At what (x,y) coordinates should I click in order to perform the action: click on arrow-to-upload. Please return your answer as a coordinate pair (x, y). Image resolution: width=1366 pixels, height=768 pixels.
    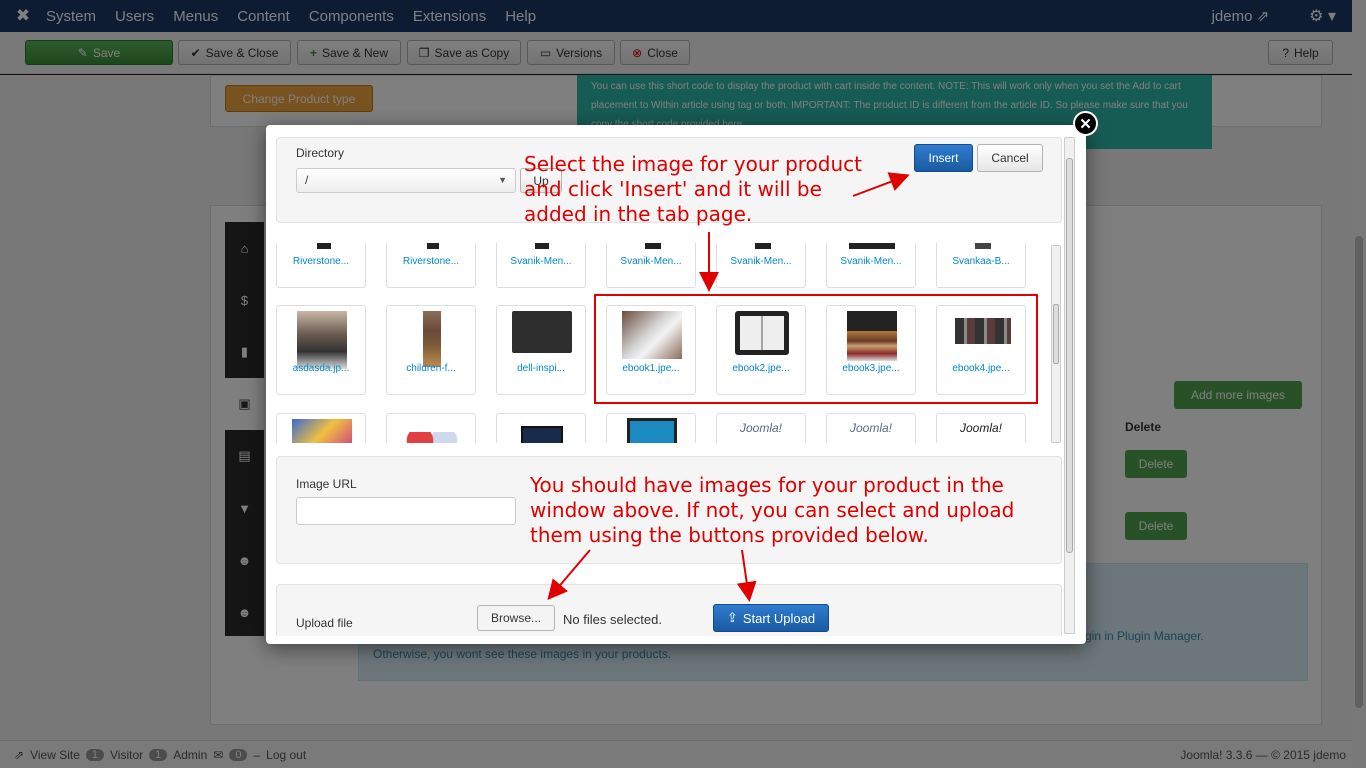
    Looking at the image, I should click on (746, 575).